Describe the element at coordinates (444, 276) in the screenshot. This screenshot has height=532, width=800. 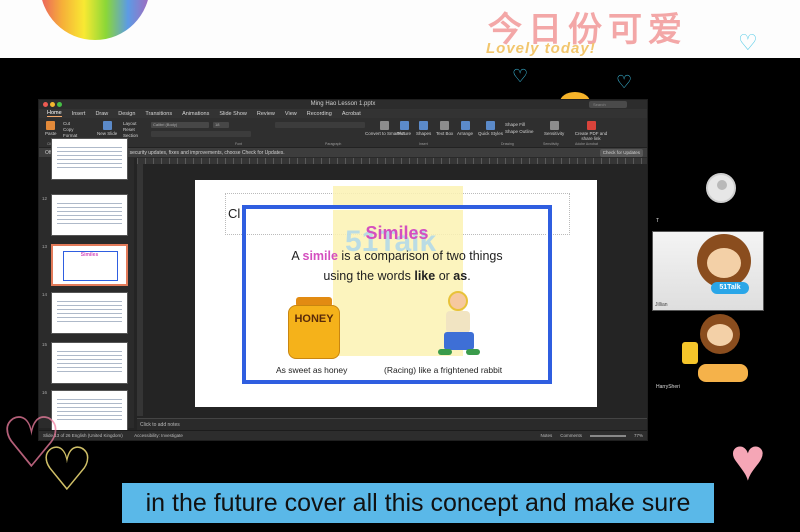
I see `definition-text: or` at that location.